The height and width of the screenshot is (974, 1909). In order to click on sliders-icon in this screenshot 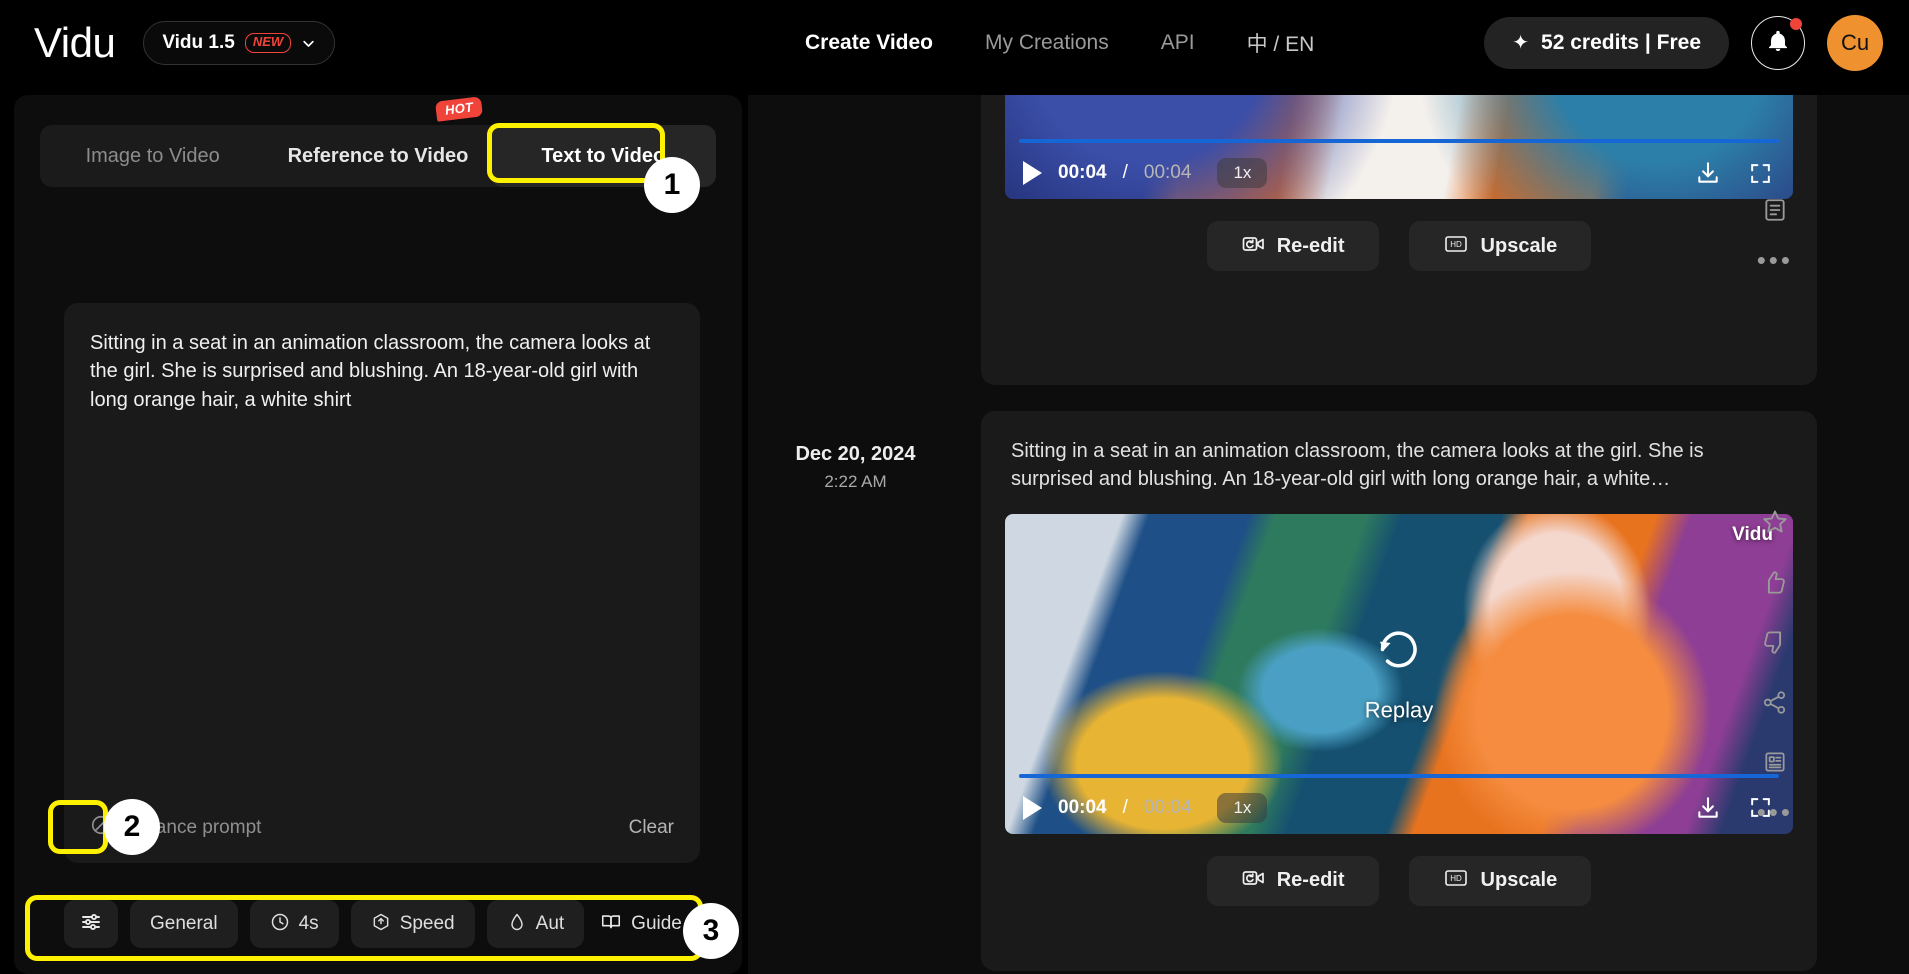, I will do `click(91, 924)`.